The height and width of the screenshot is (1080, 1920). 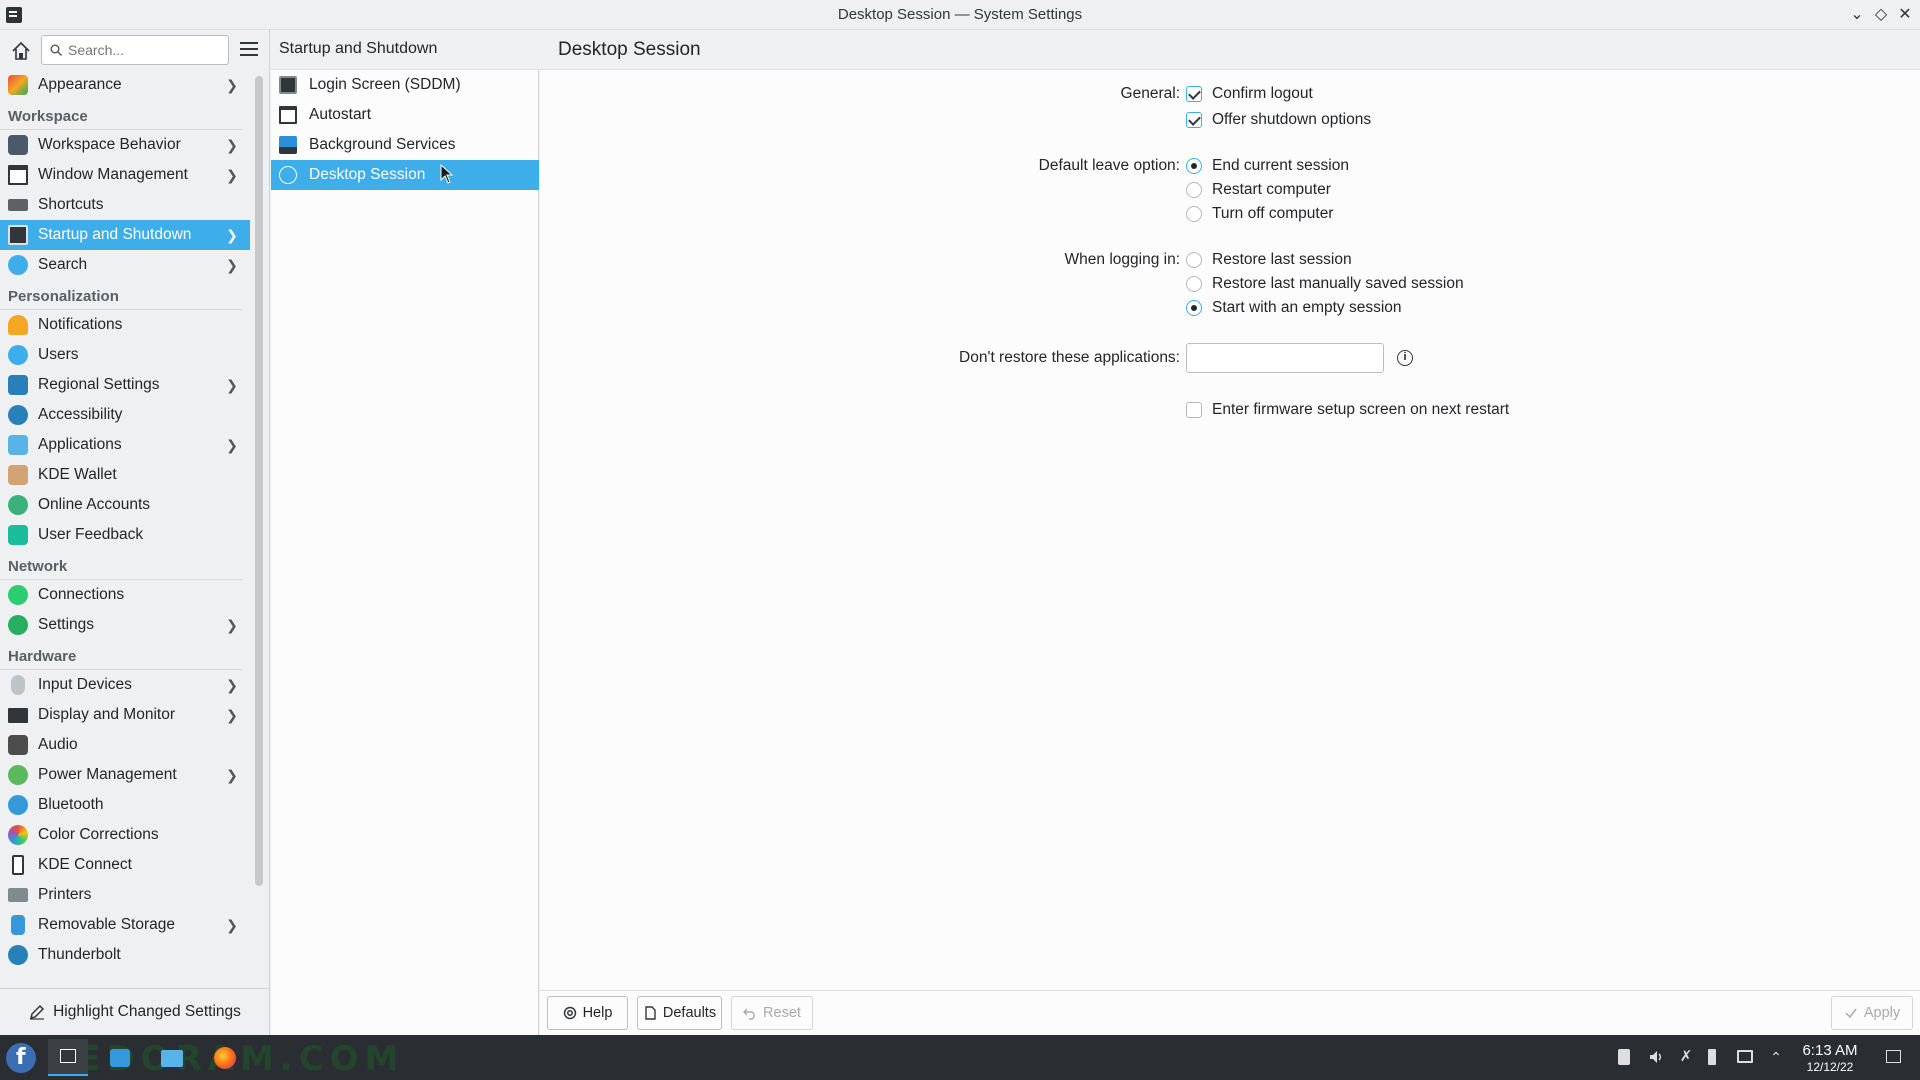 I want to click on clock-time: 6:13 AM, so click(x=1830, y=1050).